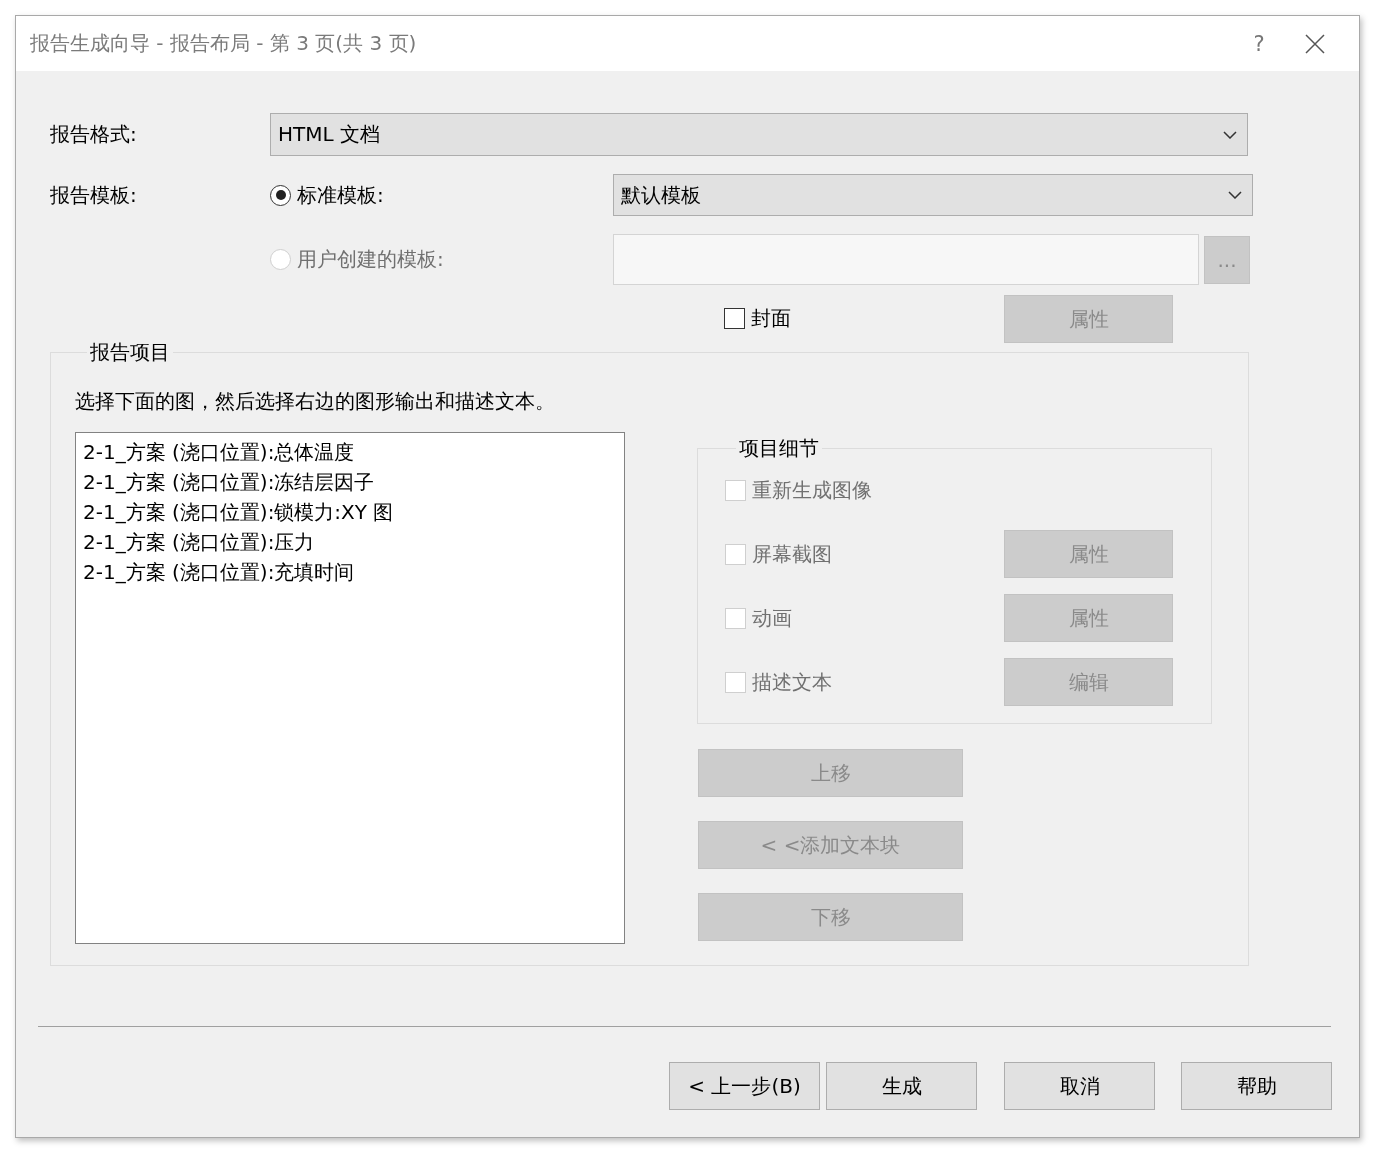  I want to click on help-button: ?, so click(1259, 43).